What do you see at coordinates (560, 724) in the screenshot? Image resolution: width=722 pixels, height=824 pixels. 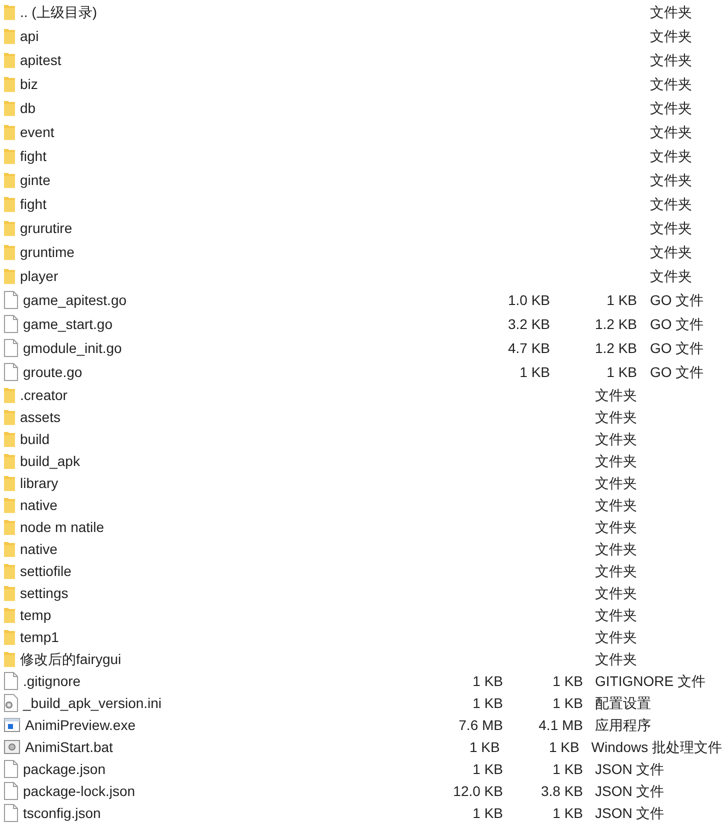 I see `packed-size: 4.1 MB` at bounding box center [560, 724].